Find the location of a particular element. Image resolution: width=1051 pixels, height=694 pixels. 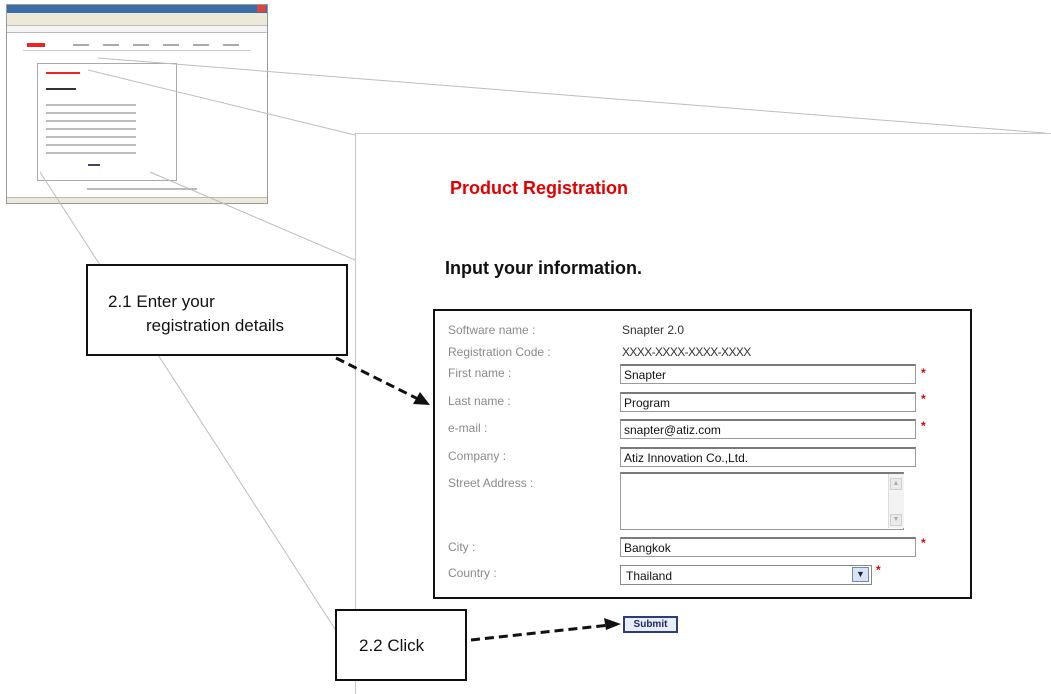

arrow-to-form is located at coordinates (378, 379).